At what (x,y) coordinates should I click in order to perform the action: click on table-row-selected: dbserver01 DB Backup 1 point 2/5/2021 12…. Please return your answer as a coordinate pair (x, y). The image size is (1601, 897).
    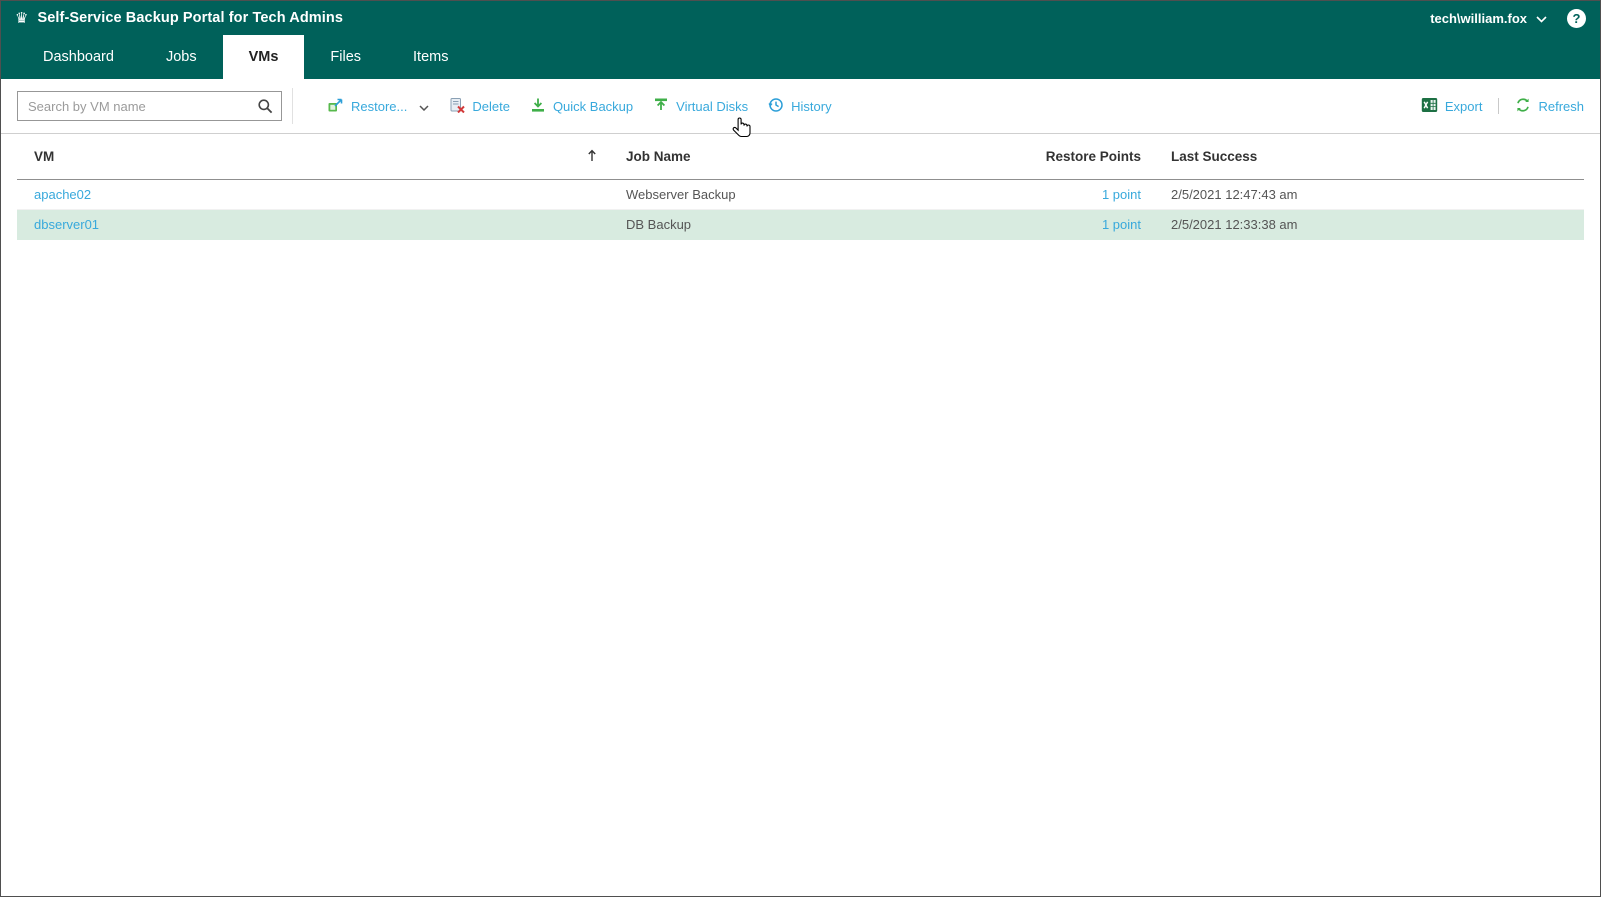
    Looking at the image, I should click on (800, 225).